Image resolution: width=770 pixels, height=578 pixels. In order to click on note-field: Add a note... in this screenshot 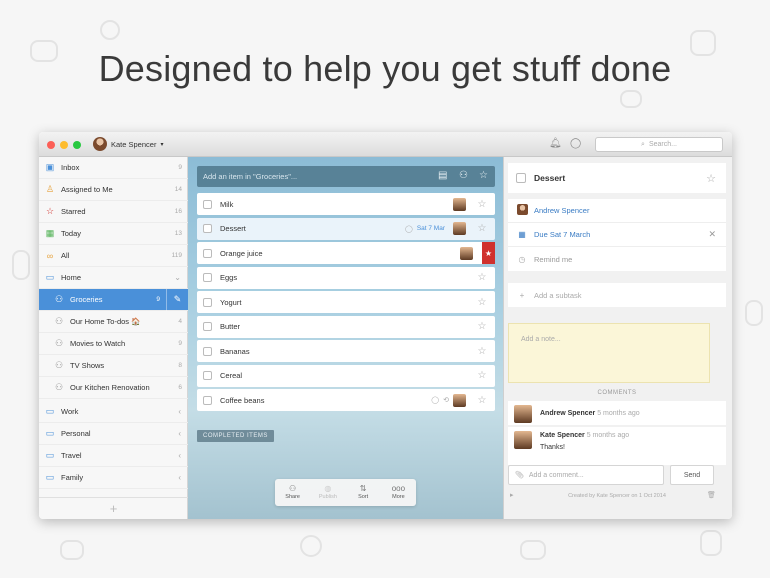, I will do `click(609, 353)`.